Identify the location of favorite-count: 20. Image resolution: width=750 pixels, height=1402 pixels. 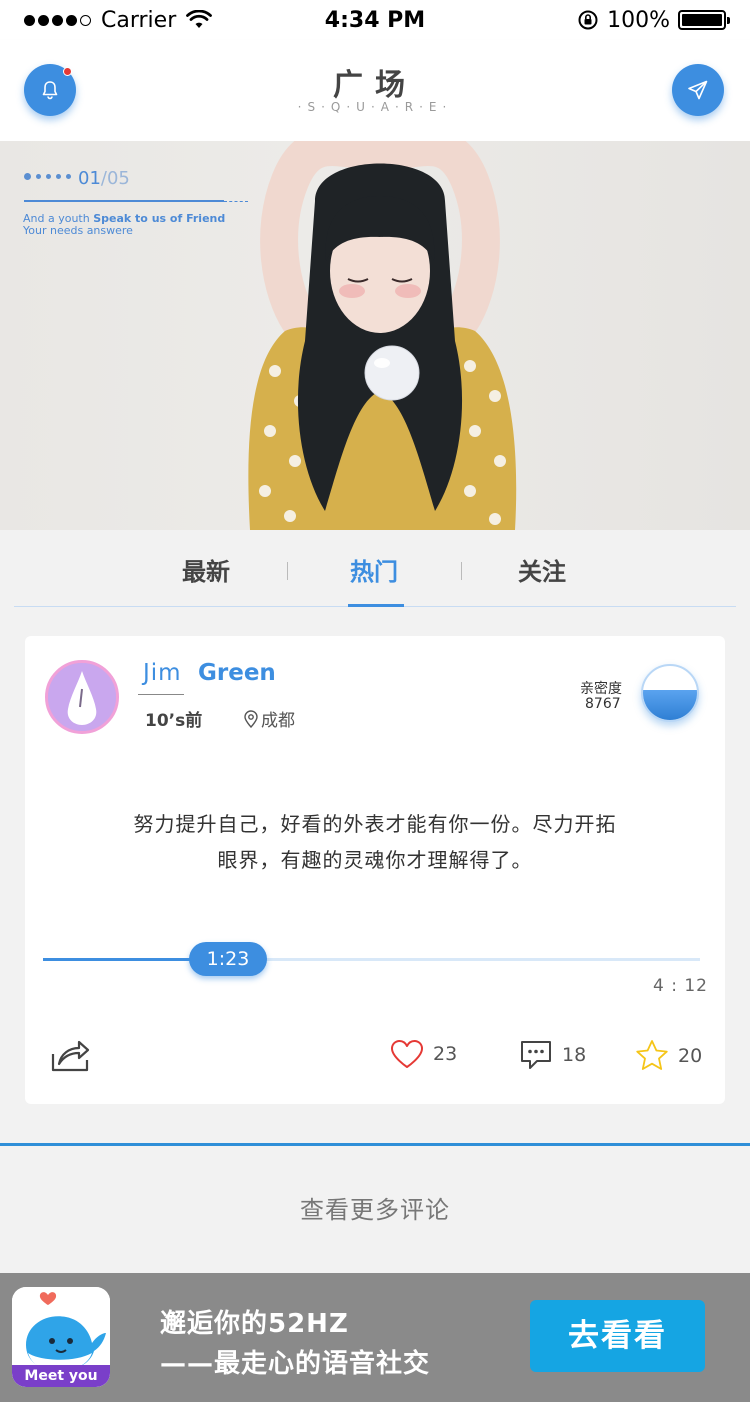
(690, 1055).